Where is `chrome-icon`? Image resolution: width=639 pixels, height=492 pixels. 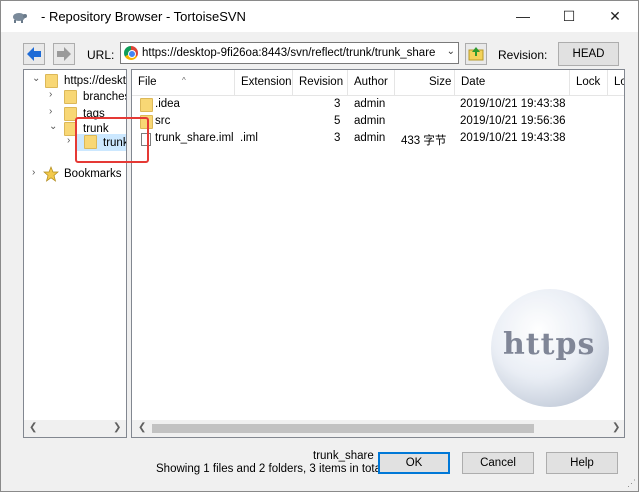
chrome-icon is located at coordinates (131, 53).